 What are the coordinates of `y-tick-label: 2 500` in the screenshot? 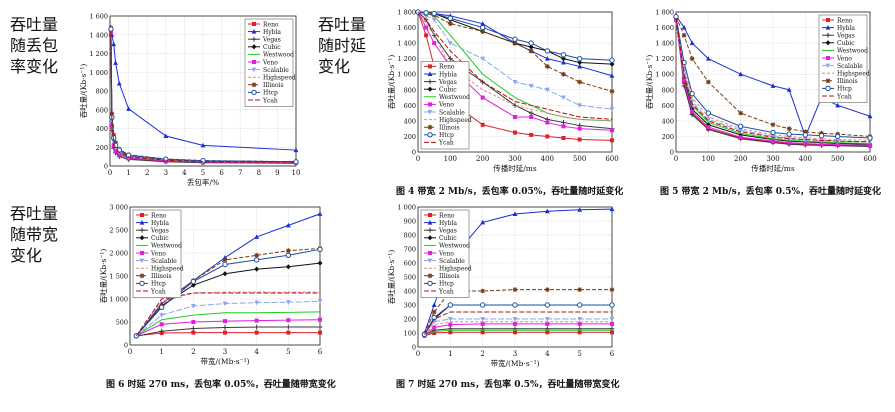 It's located at (118, 231).